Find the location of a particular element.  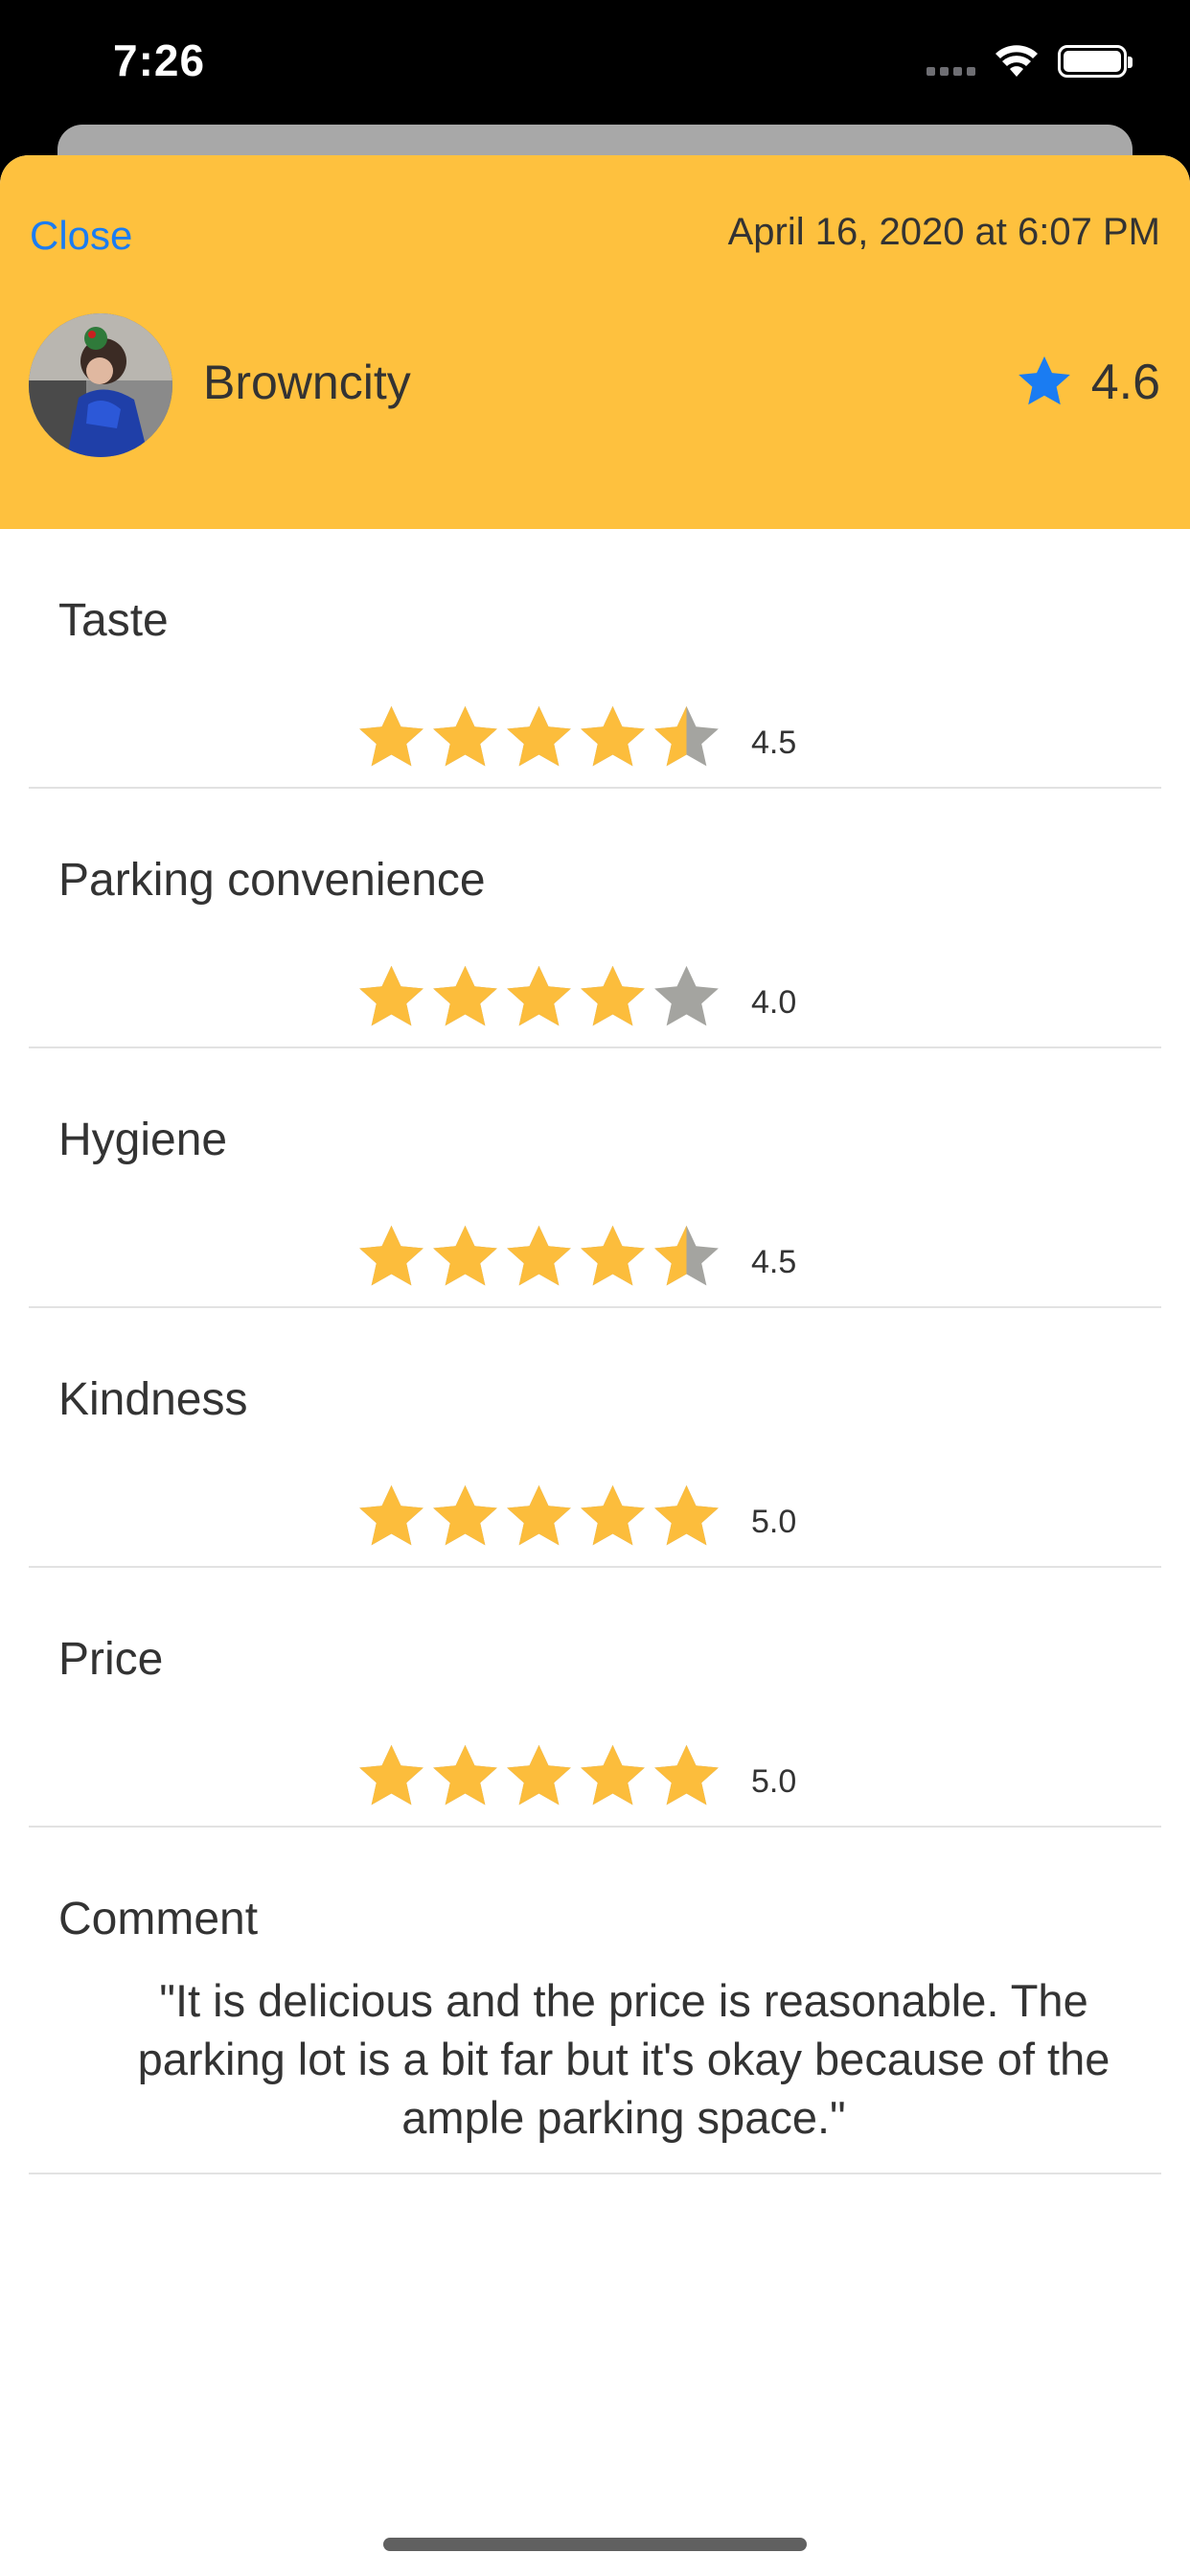

close-button: Close is located at coordinates (81, 236).